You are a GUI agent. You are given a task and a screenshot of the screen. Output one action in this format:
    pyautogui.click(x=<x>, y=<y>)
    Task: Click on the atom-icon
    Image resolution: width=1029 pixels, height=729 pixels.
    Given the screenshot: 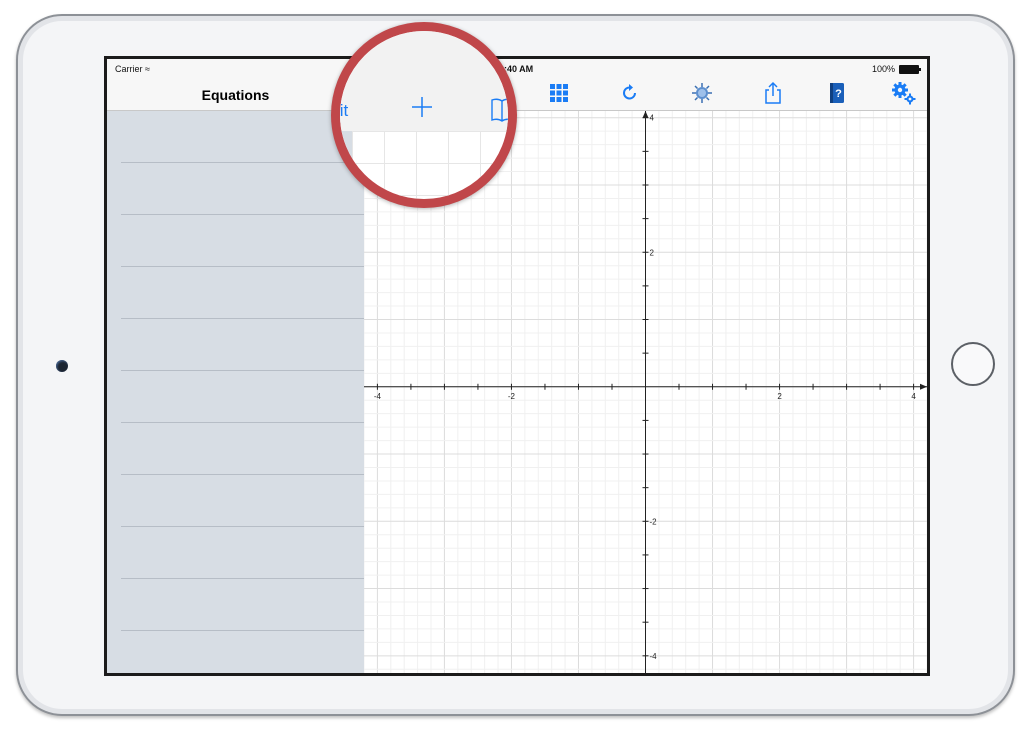 What is the action you would take?
    pyautogui.click(x=702, y=93)
    